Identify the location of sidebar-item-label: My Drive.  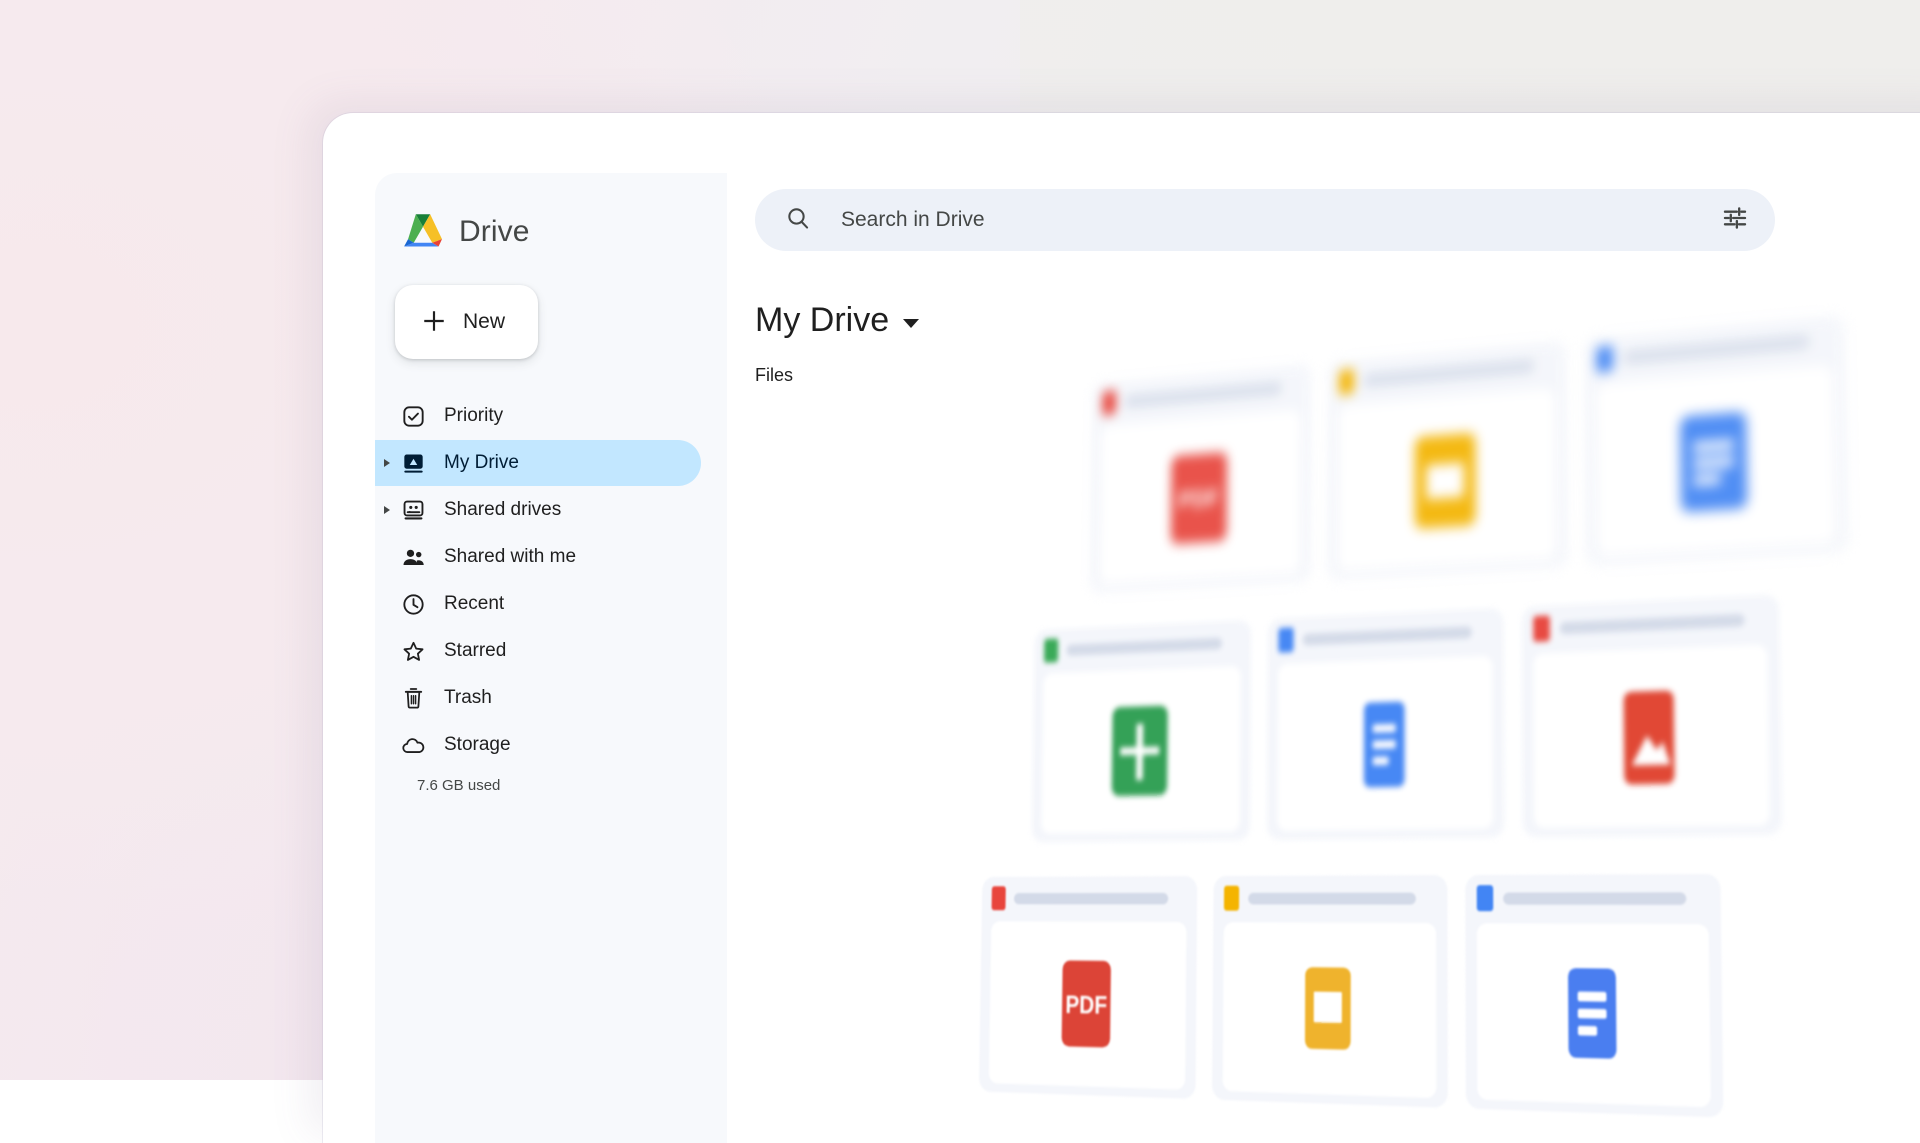
(481, 463).